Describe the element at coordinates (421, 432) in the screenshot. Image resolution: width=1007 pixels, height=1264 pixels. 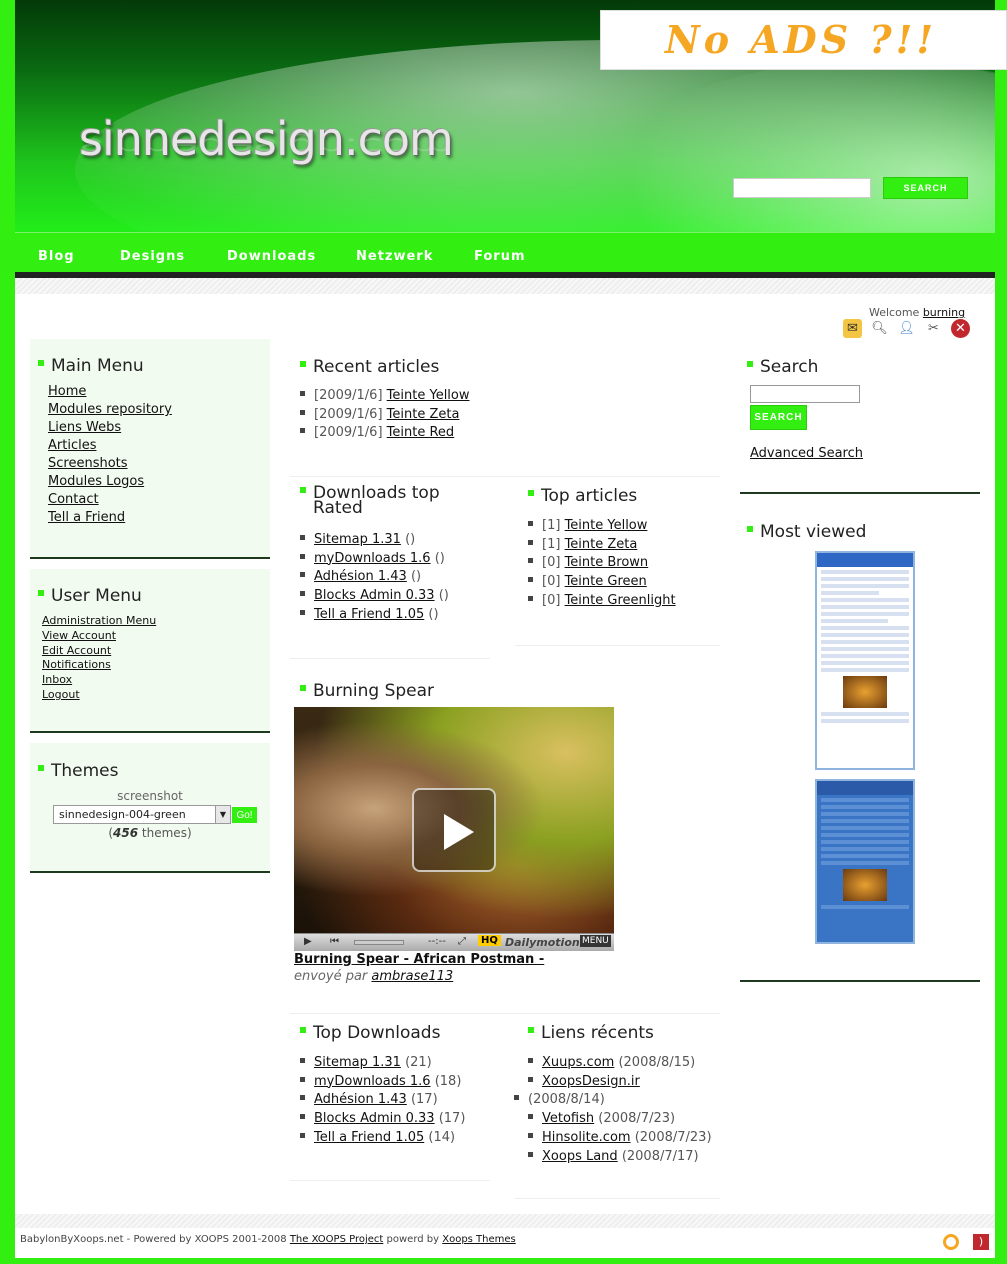
I see `article-link: Teinte Red` at that location.